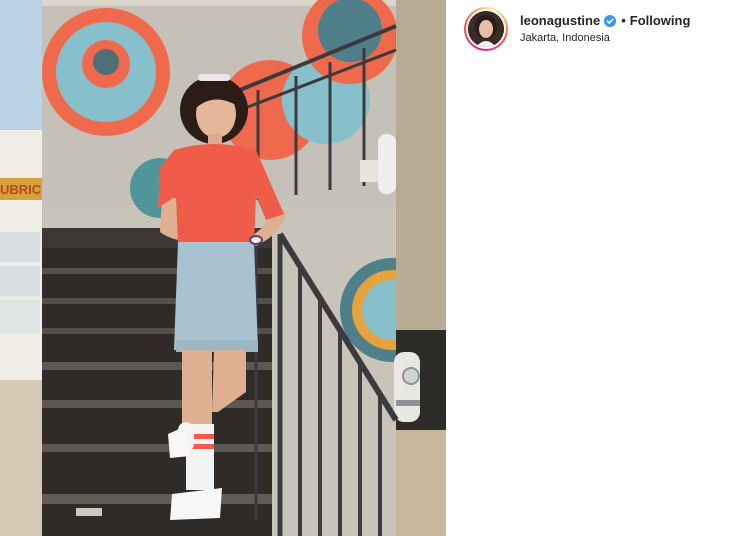  I want to click on building-column, so click(421, 165).